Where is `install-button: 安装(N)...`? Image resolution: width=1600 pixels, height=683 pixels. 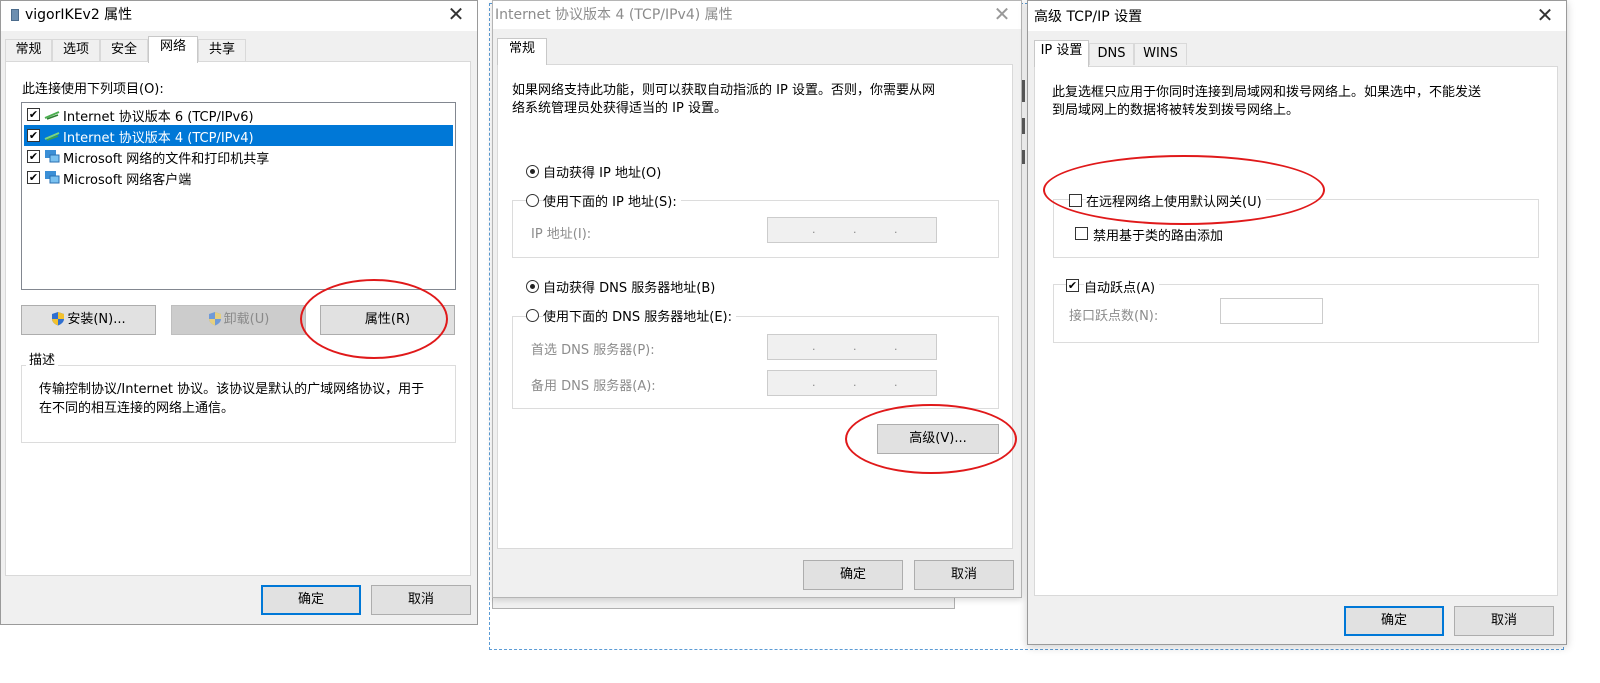
install-button: 安装(N)... is located at coordinates (88, 320).